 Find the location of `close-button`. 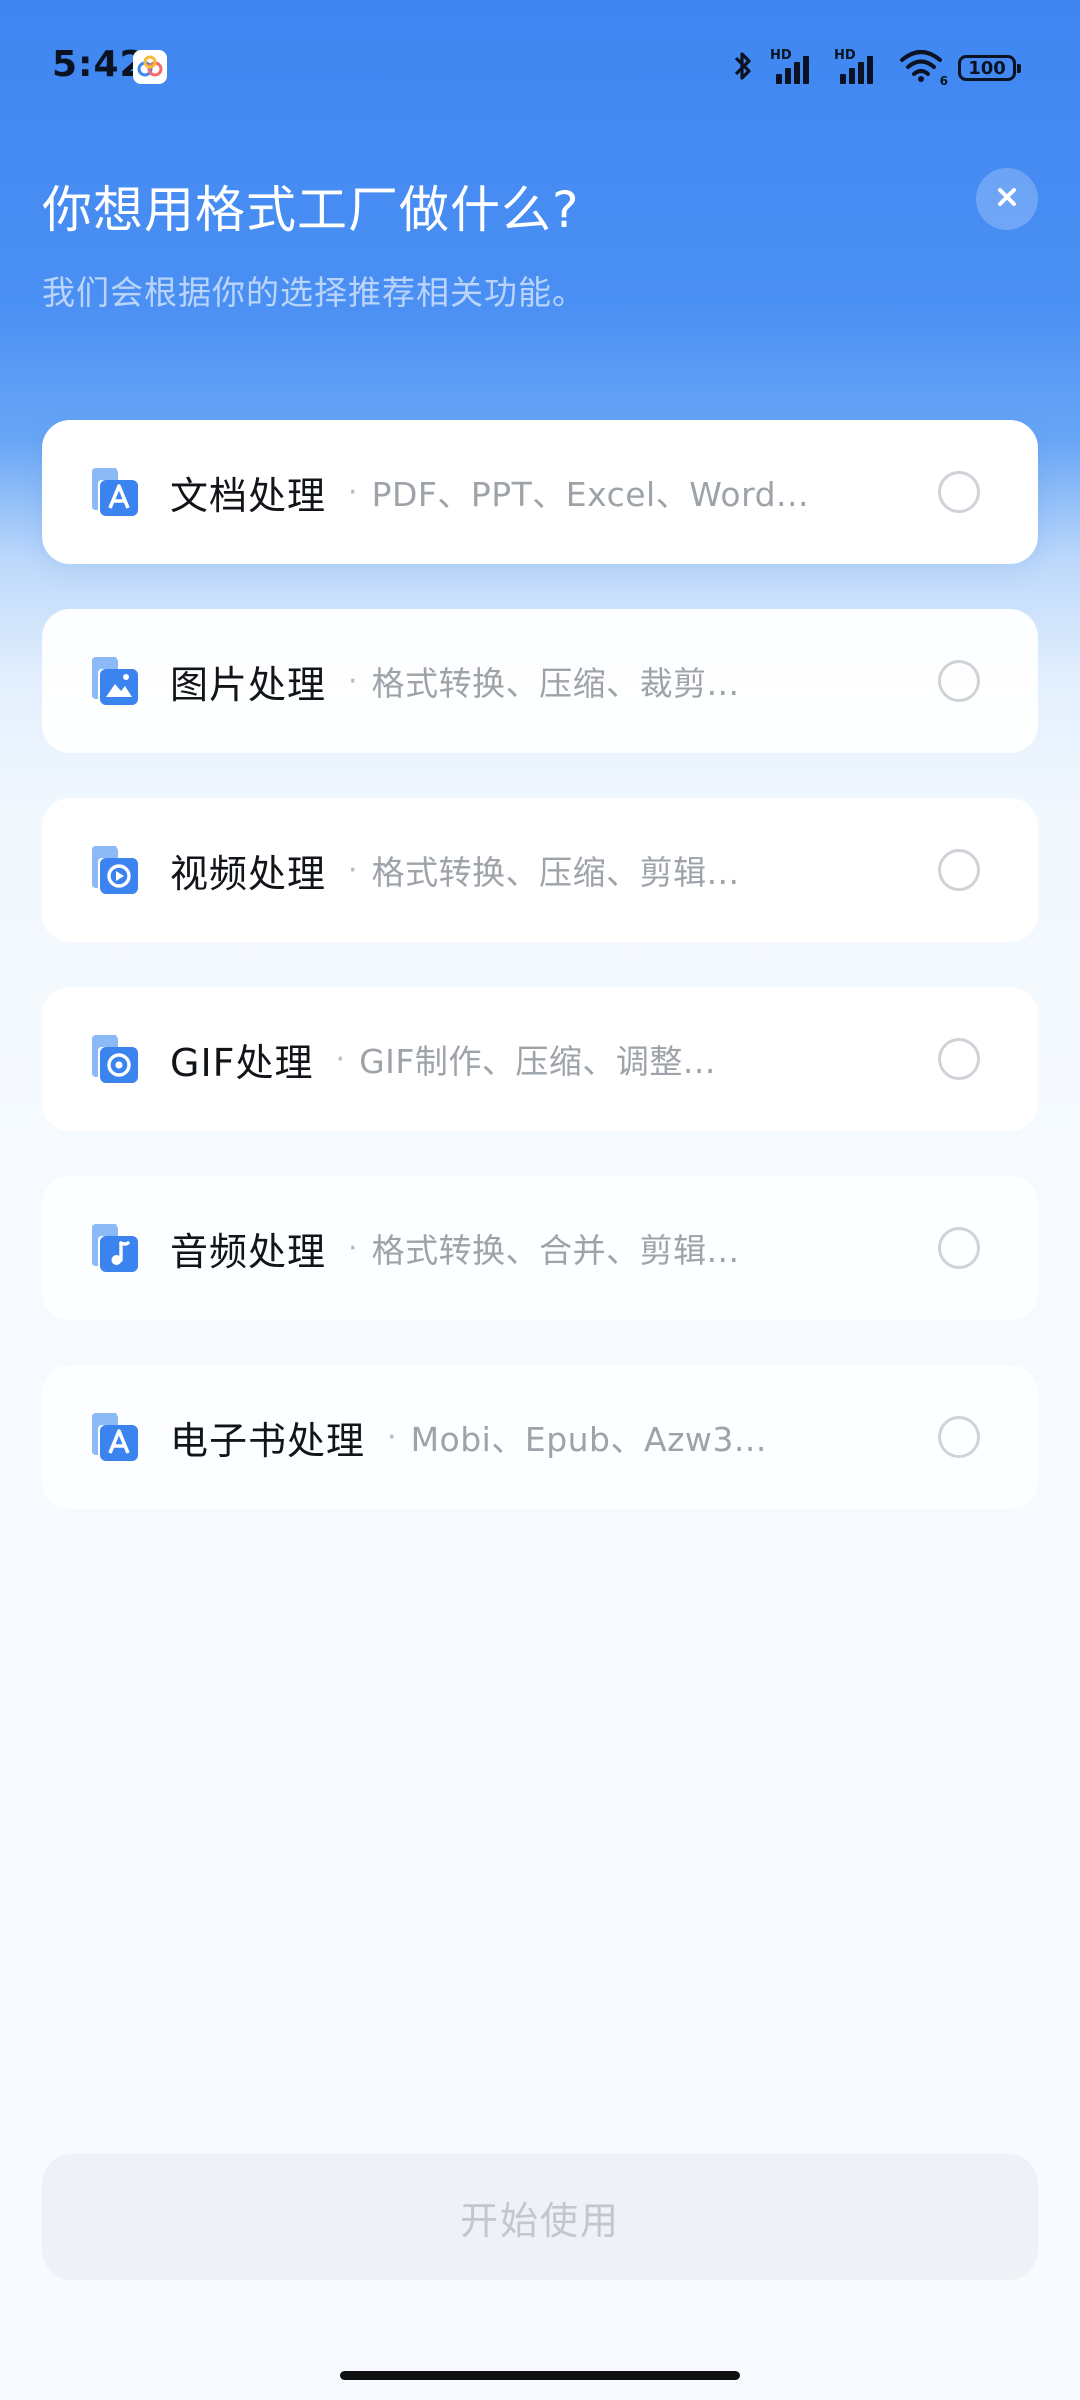

close-button is located at coordinates (1007, 199).